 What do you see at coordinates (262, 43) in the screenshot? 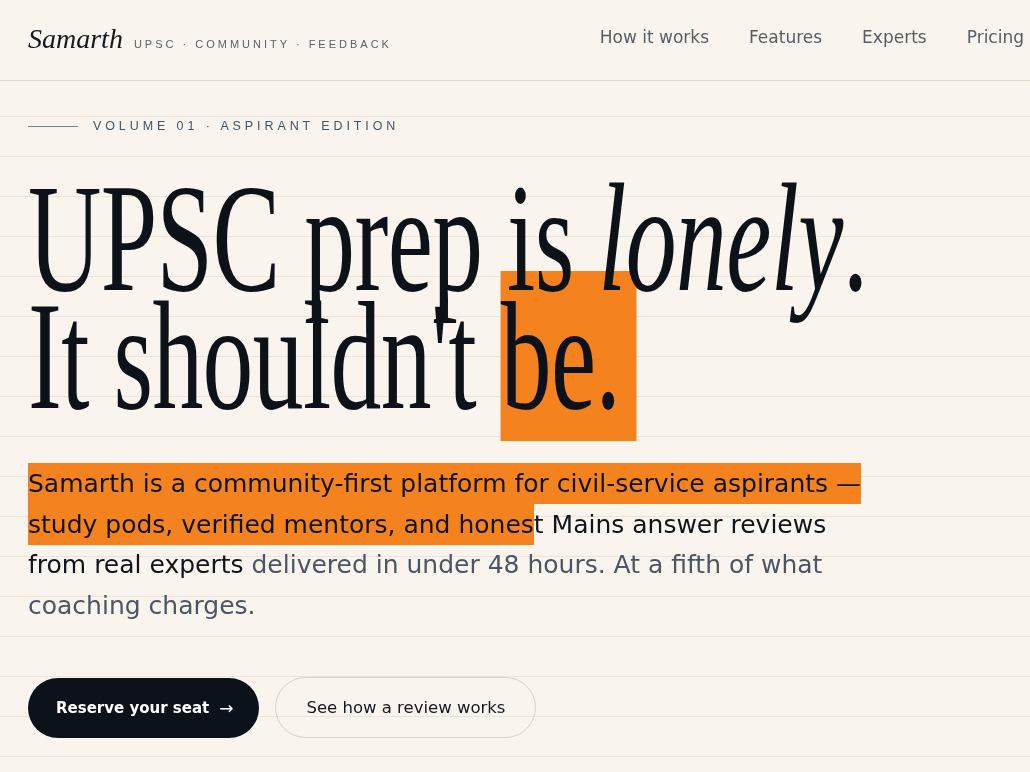
I see `tagline: UPSC · COMMUNITY · FEEDBACK` at bounding box center [262, 43].